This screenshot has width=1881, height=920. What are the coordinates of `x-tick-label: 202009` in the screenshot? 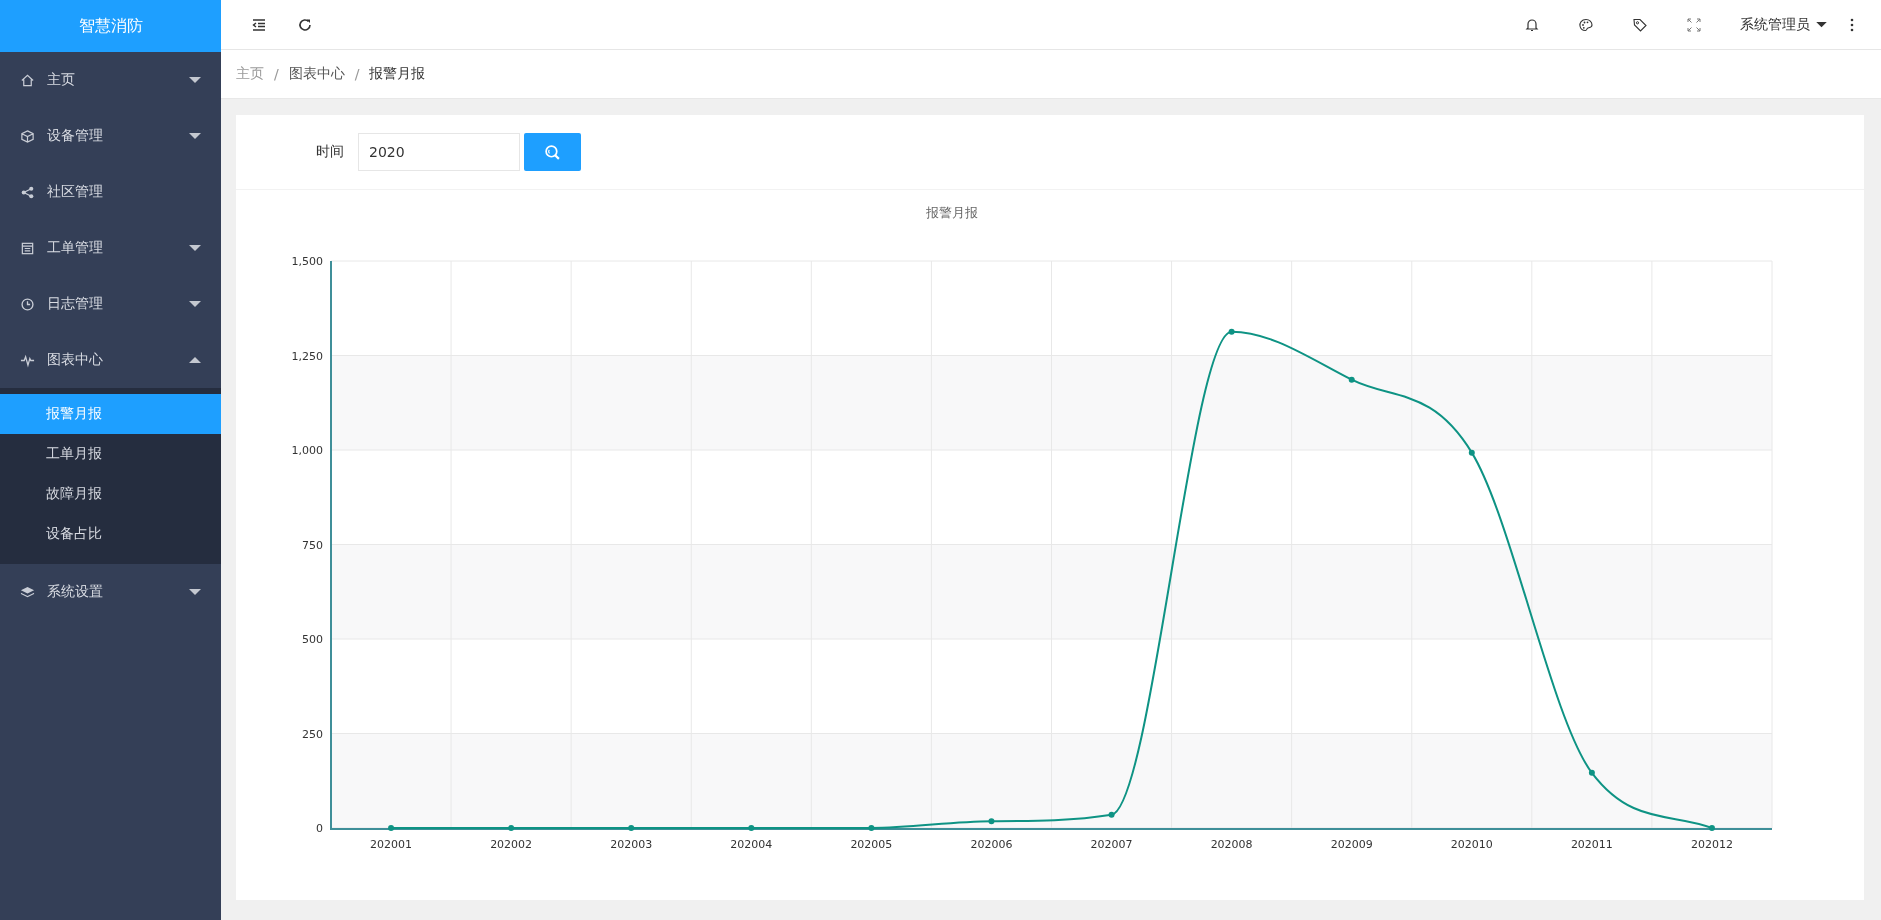 It's located at (1351, 844).